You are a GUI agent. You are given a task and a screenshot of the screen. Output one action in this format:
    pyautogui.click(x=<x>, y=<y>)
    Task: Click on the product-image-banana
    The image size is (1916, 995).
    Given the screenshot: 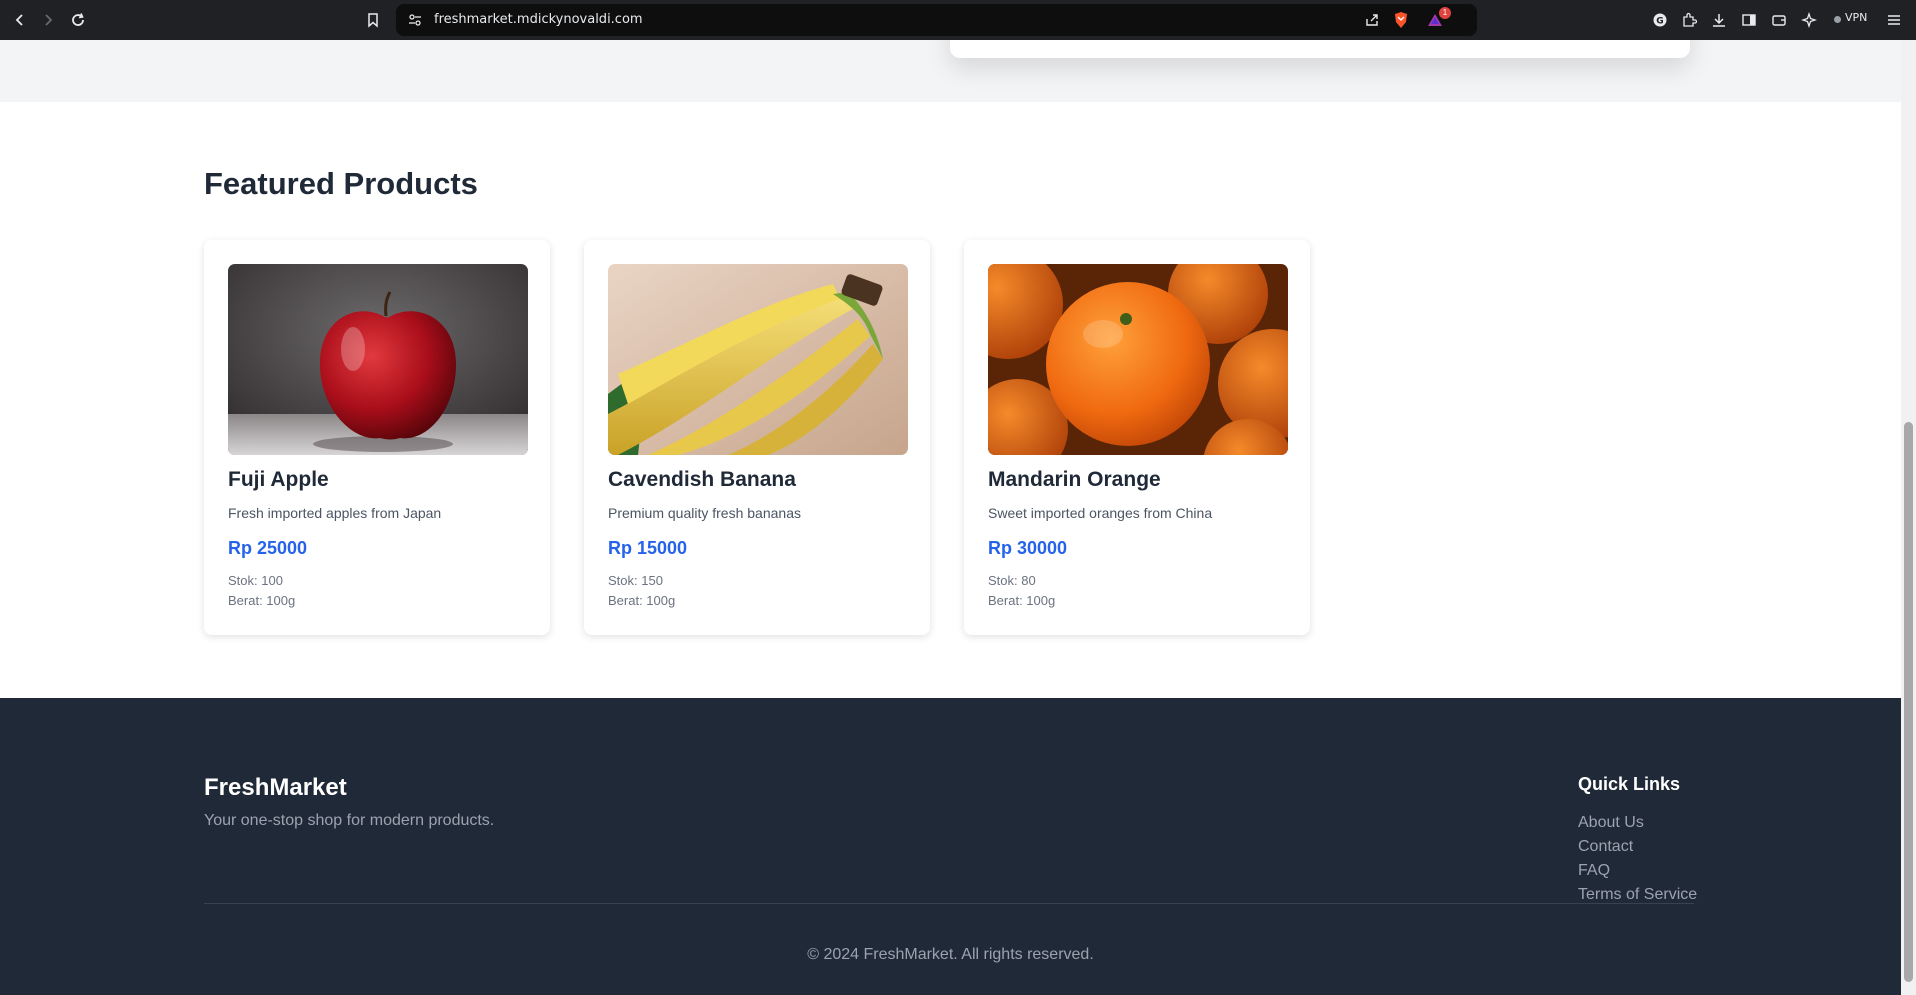 What is the action you would take?
    pyautogui.click(x=758, y=359)
    